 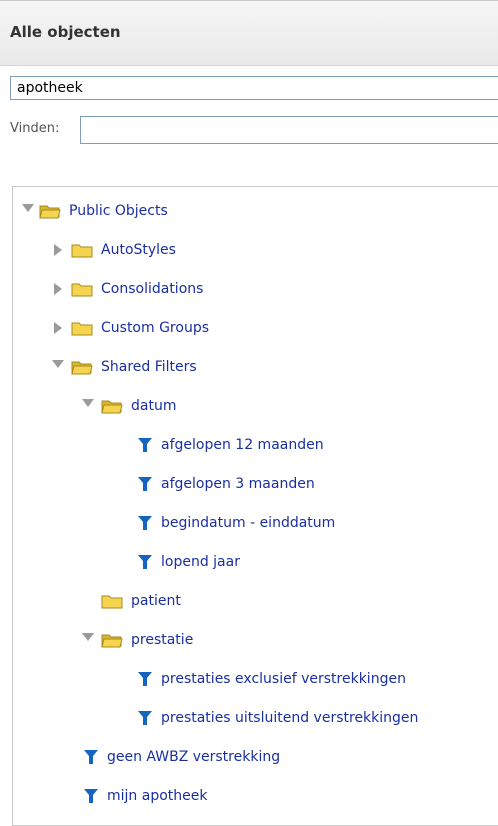 What do you see at coordinates (194, 757) in the screenshot?
I see `tree-node-label: geen AWBZ verstrekking` at bounding box center [194, 757].